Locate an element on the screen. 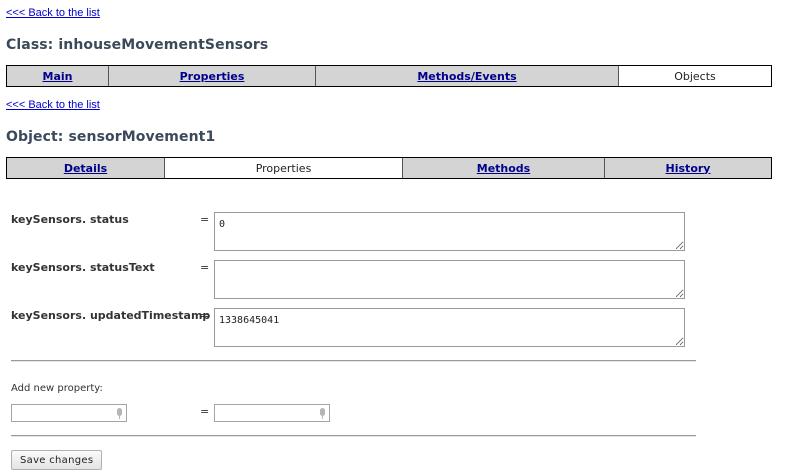  class-tabs: Main Properties Methods/Events Objects is located at coordinates (389, 76).